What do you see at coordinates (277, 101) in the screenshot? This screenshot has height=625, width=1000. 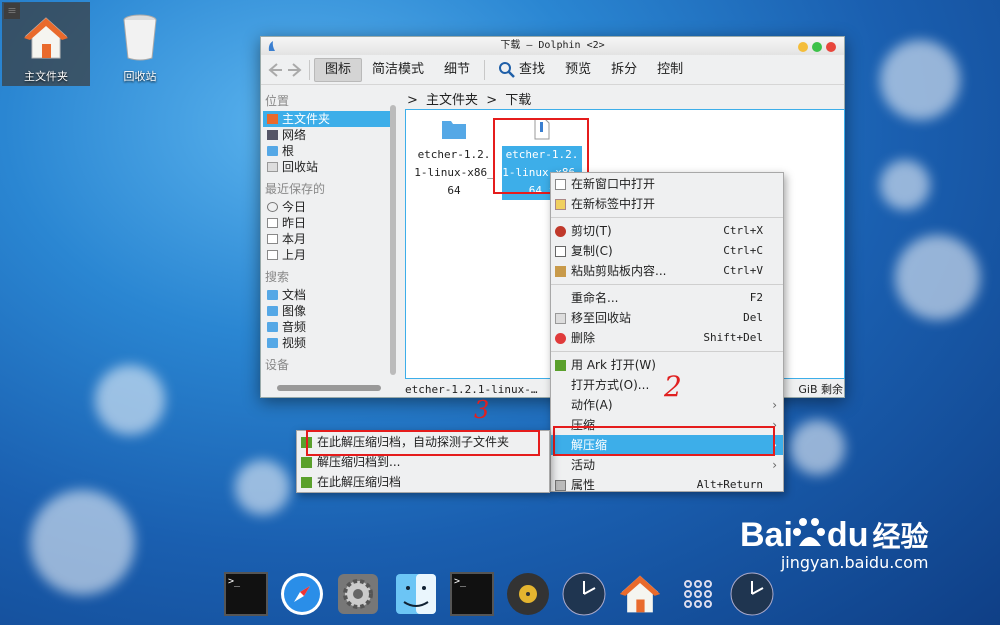 I see `places-header: 位置` at bounding box center [277, 101].